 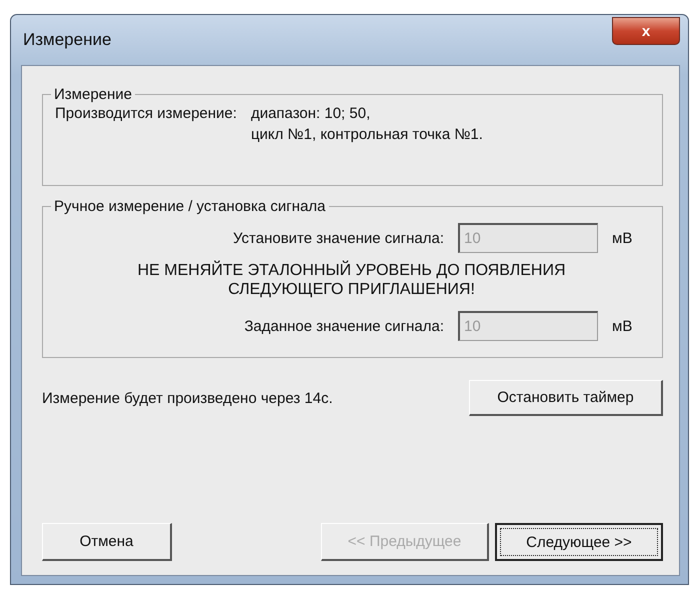 I want to click on field-label: Заданное значение сигнала:, so click(x=344, y=326).